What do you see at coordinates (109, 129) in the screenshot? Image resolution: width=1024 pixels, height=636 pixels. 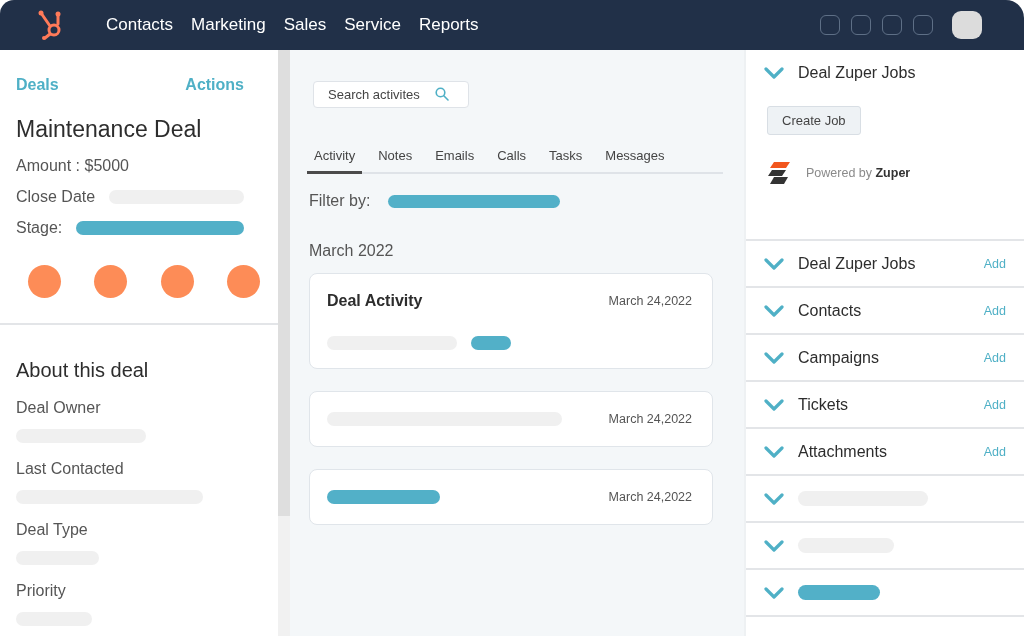 I see `deal-title: Maintenance Deal` at bounding box center [109, 129].